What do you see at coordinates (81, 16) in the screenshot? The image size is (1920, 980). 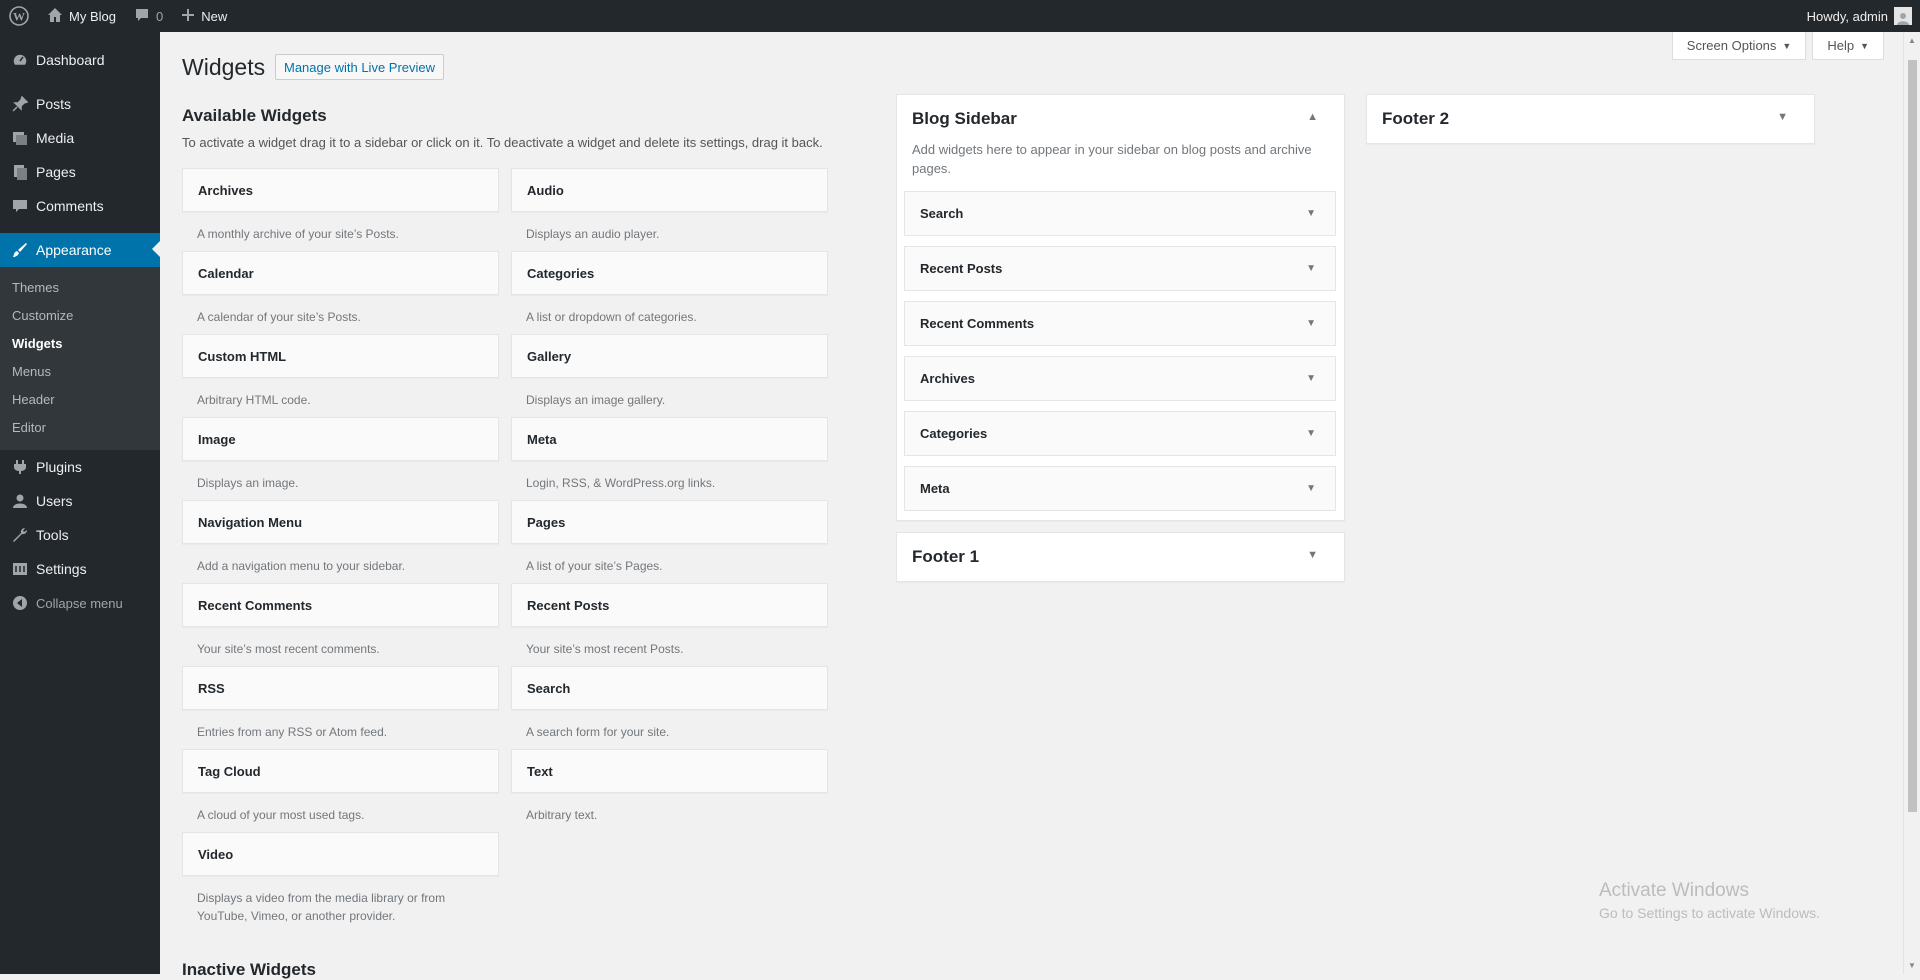 I see `site-name-link: My Blog` at bounding box center [81, 16].